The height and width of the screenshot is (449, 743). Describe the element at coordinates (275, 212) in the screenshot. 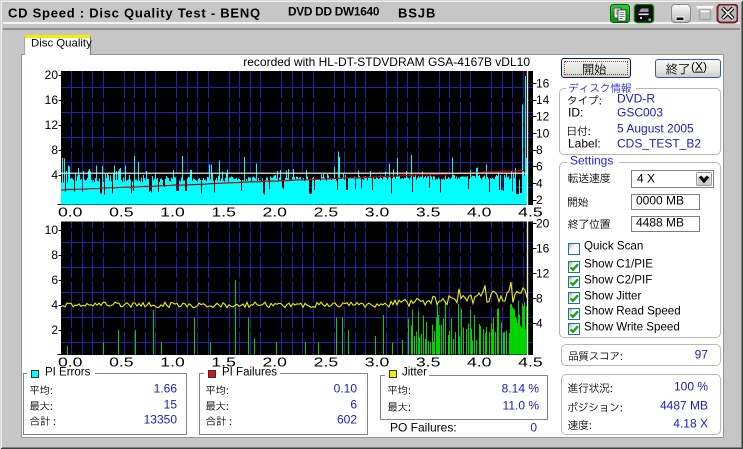

I see `svg-text: 2.0` at that location.